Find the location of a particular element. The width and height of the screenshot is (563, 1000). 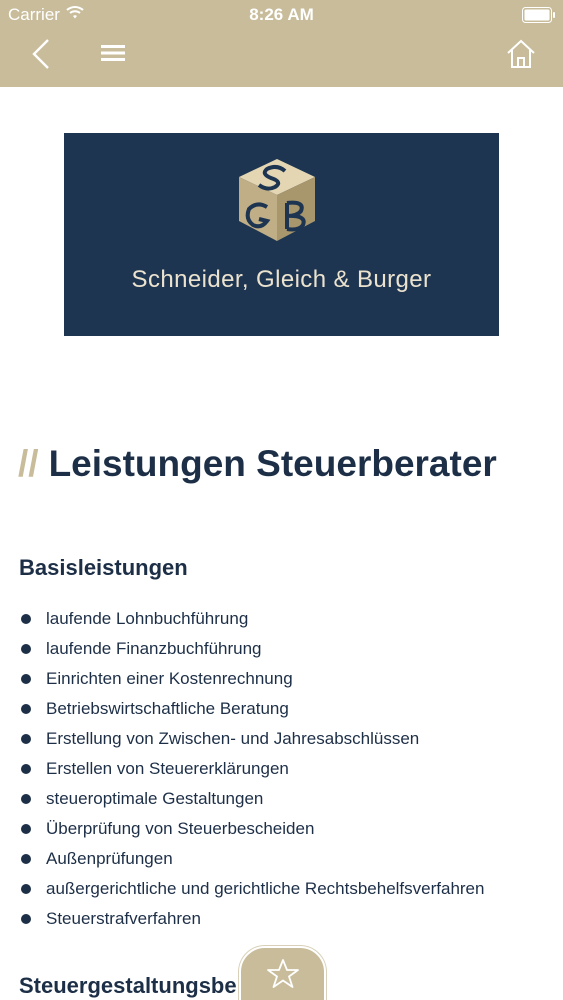

list-item: steueroptimale Gestaltungen is located at coordinates (281, 799).